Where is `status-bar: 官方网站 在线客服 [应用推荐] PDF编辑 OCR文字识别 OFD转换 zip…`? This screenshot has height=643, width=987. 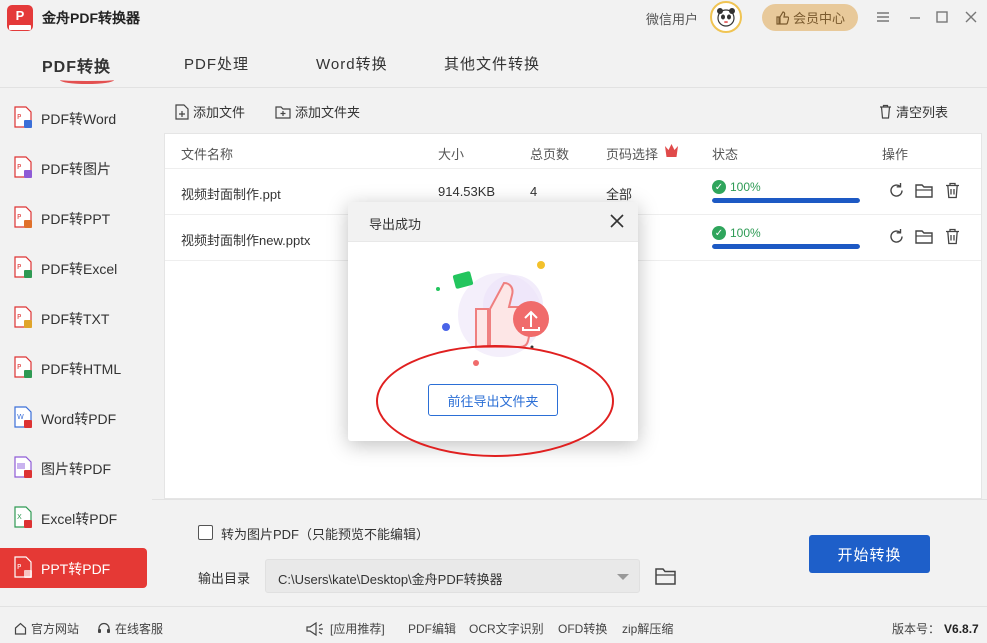 status-bar: 官方网站 在线客服 [应用推荐] PDF编辑 OCR文字识别 OFD转换 zip… is located at coordinates (493, 624).